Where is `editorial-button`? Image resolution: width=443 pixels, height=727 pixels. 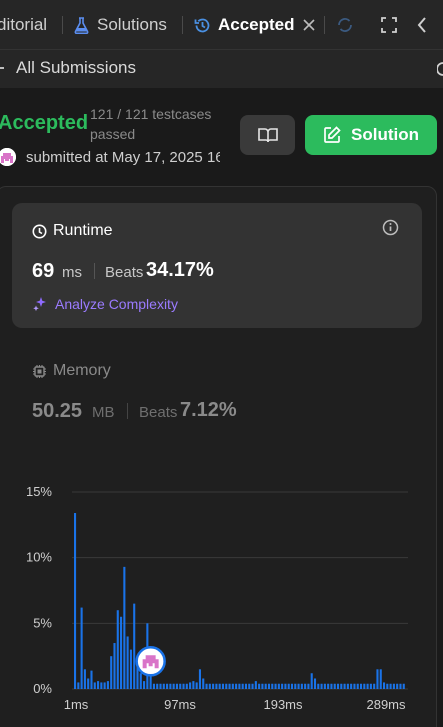
editorial-button is located at coordinates (267, 135).